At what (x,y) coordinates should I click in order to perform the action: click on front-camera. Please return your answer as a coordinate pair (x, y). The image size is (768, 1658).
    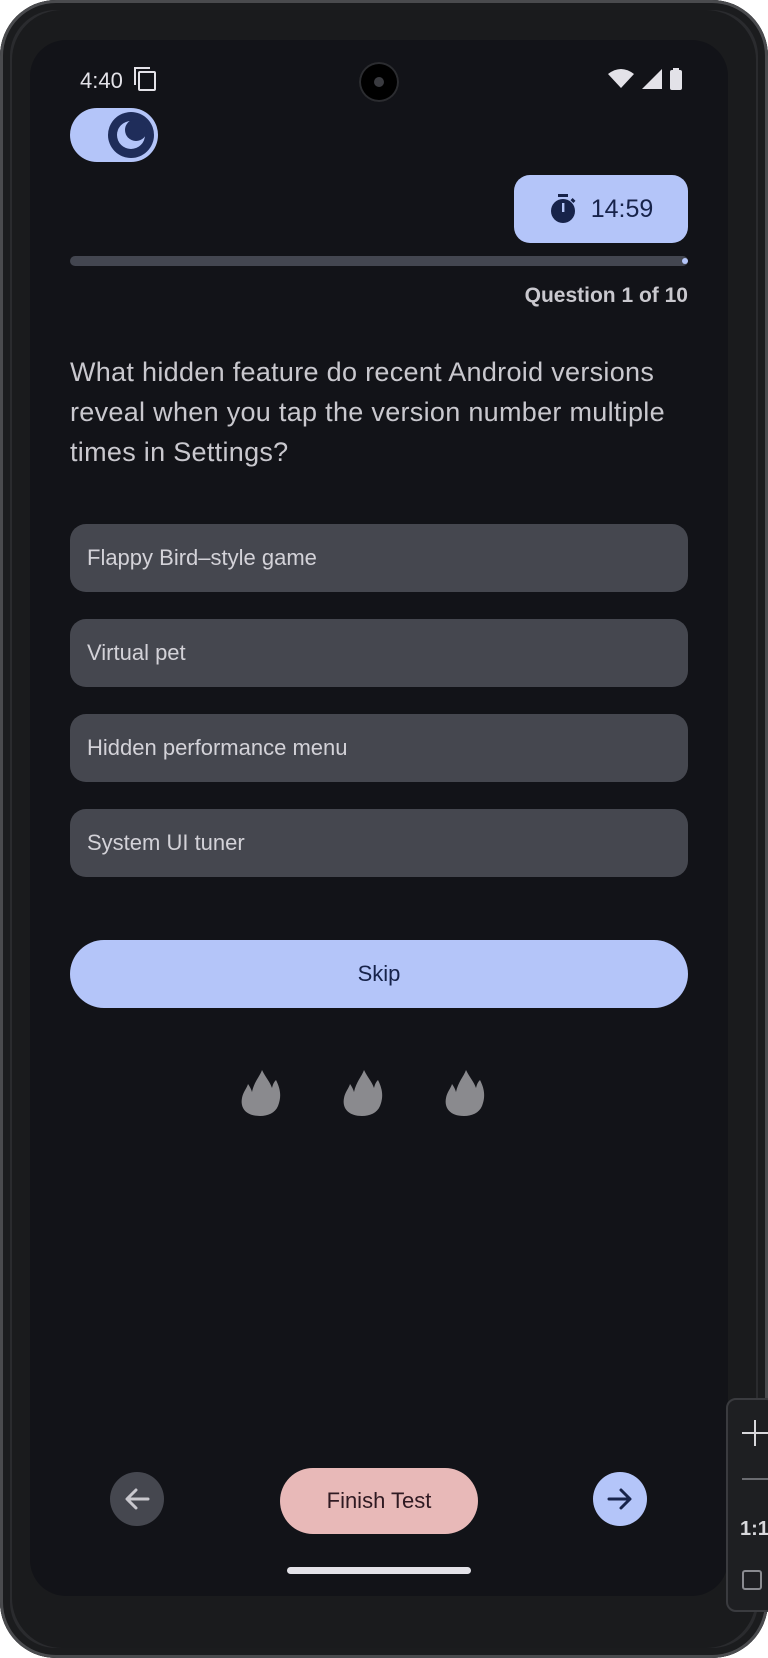
    Looking at the image, I should click on (379, 82).